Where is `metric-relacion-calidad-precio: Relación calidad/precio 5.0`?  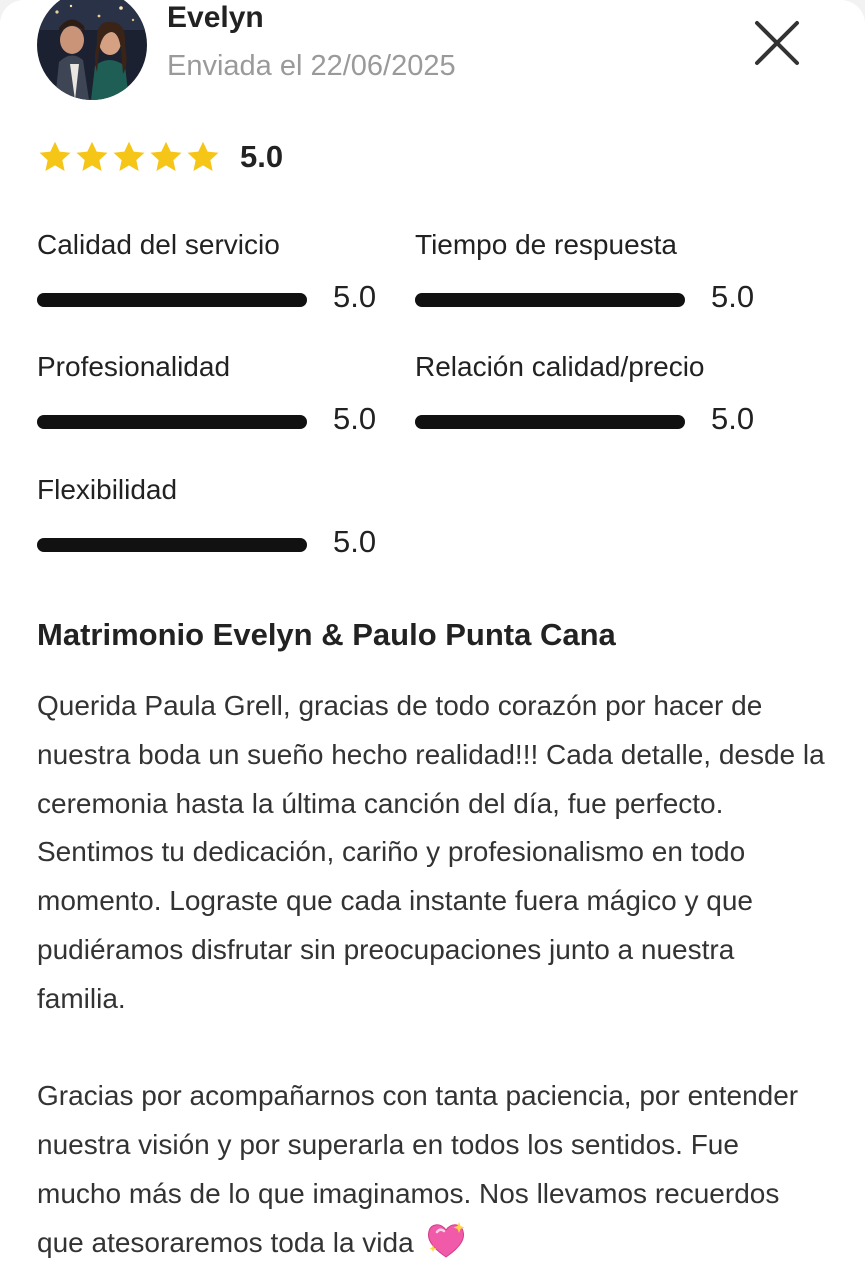
metric-relacion-calidad-precio: Relación calidad/precio 5.0 is located at coordinates (595, 393).